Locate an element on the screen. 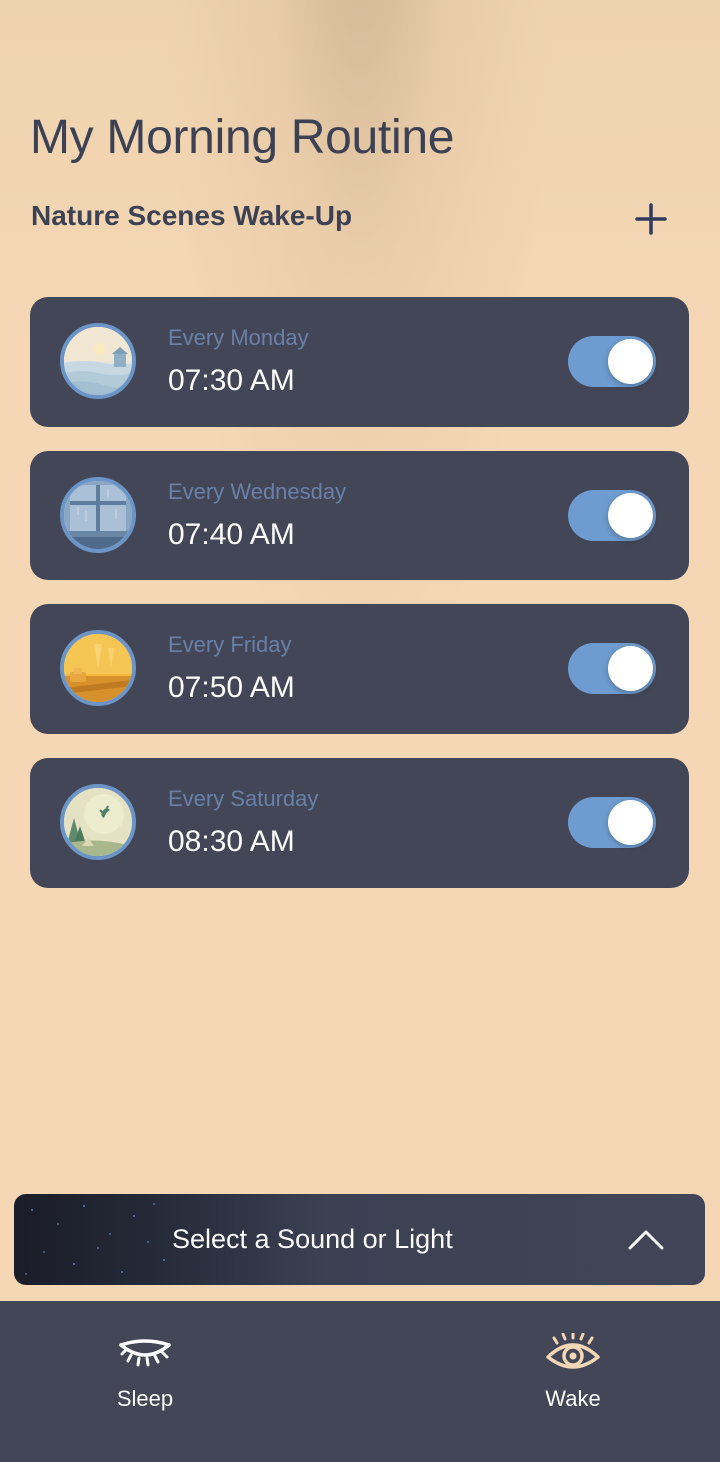 This screenshot has width=720, height=1462. tab-sleep: Sleep is located at coordinates (145, 1361).